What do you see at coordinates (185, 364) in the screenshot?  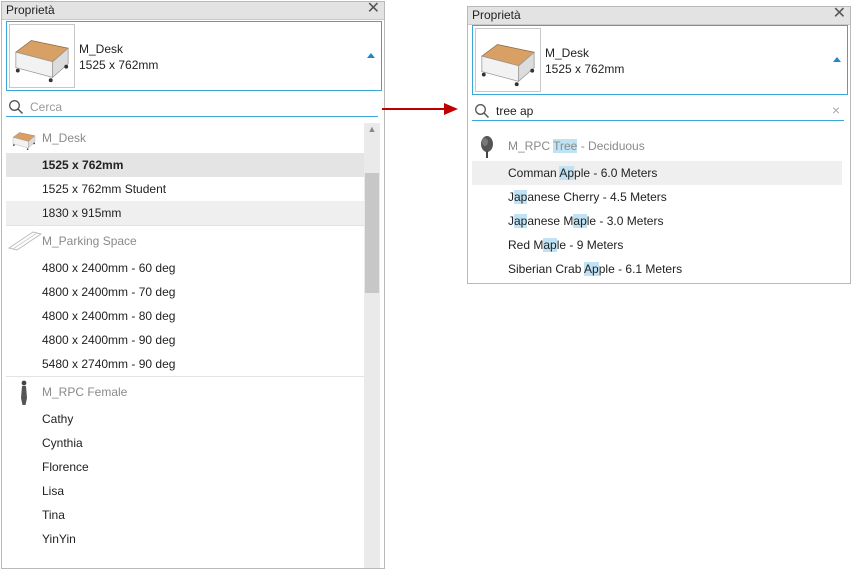 I see `type-item: 5480 x 2740mm - 90 deg` at bounding box center [185, 364].